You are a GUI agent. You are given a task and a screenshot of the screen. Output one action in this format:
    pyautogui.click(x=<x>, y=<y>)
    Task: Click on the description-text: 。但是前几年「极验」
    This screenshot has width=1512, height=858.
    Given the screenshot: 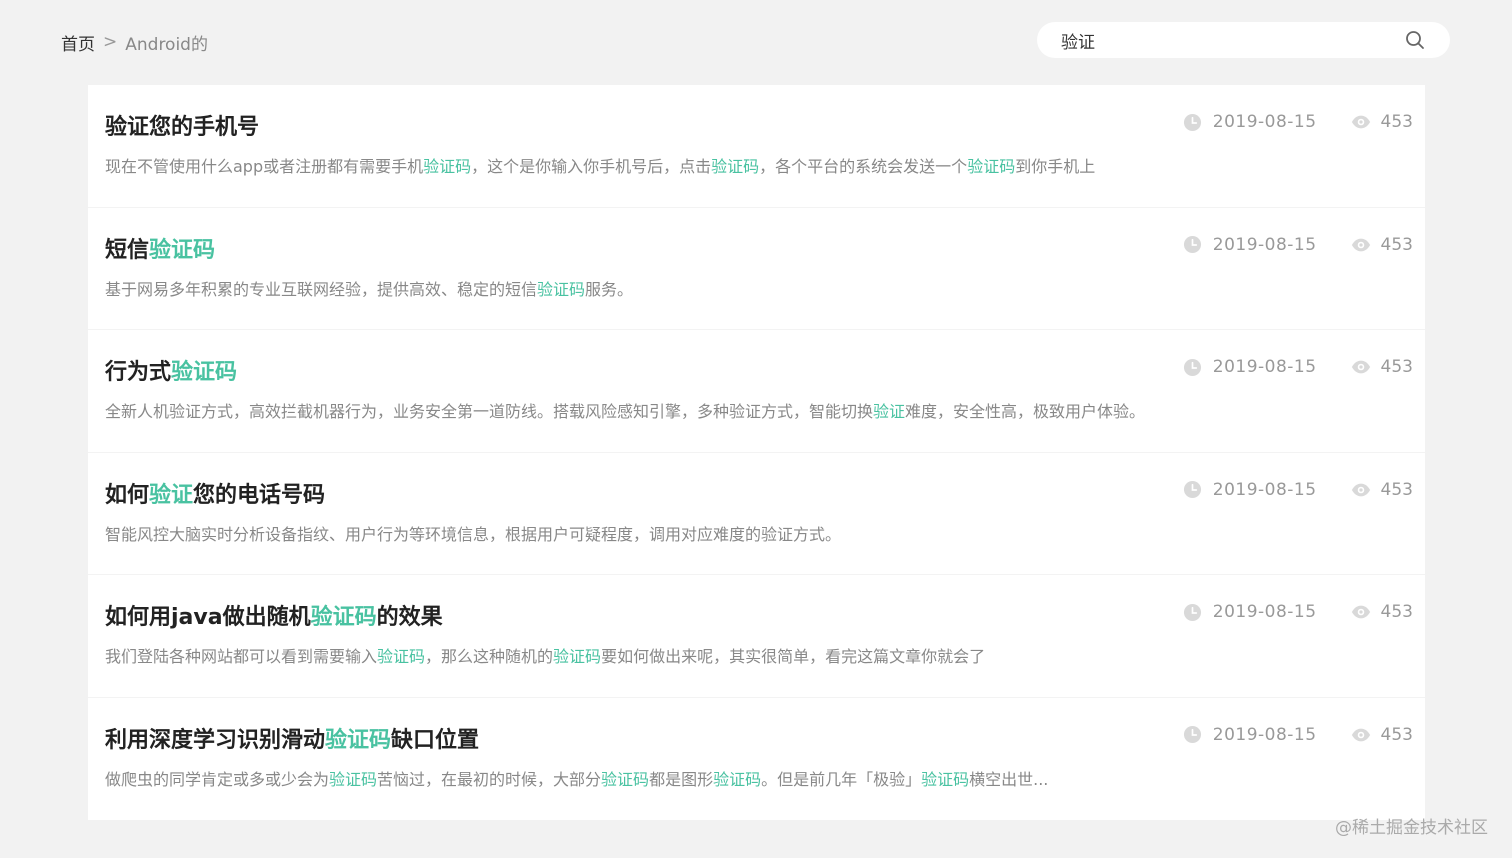 What is the action you would take?
    pyautogui.click(x=841, y=779)
    